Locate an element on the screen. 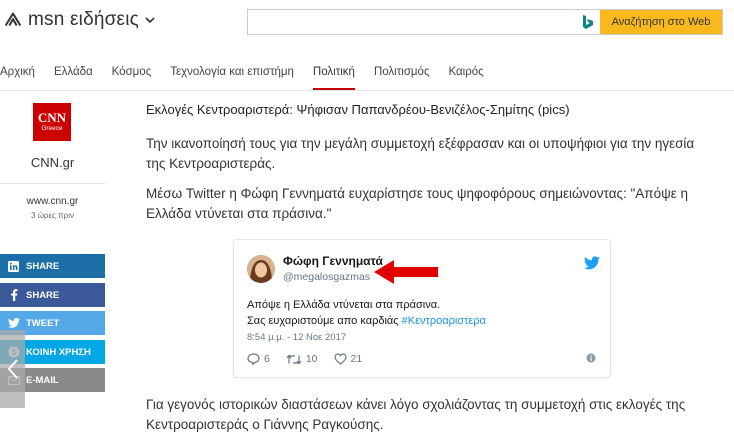 Image resolution: width=734 pixels, height=447 pixels. source-name: CNN.gr is located at coordinates (52, 162).